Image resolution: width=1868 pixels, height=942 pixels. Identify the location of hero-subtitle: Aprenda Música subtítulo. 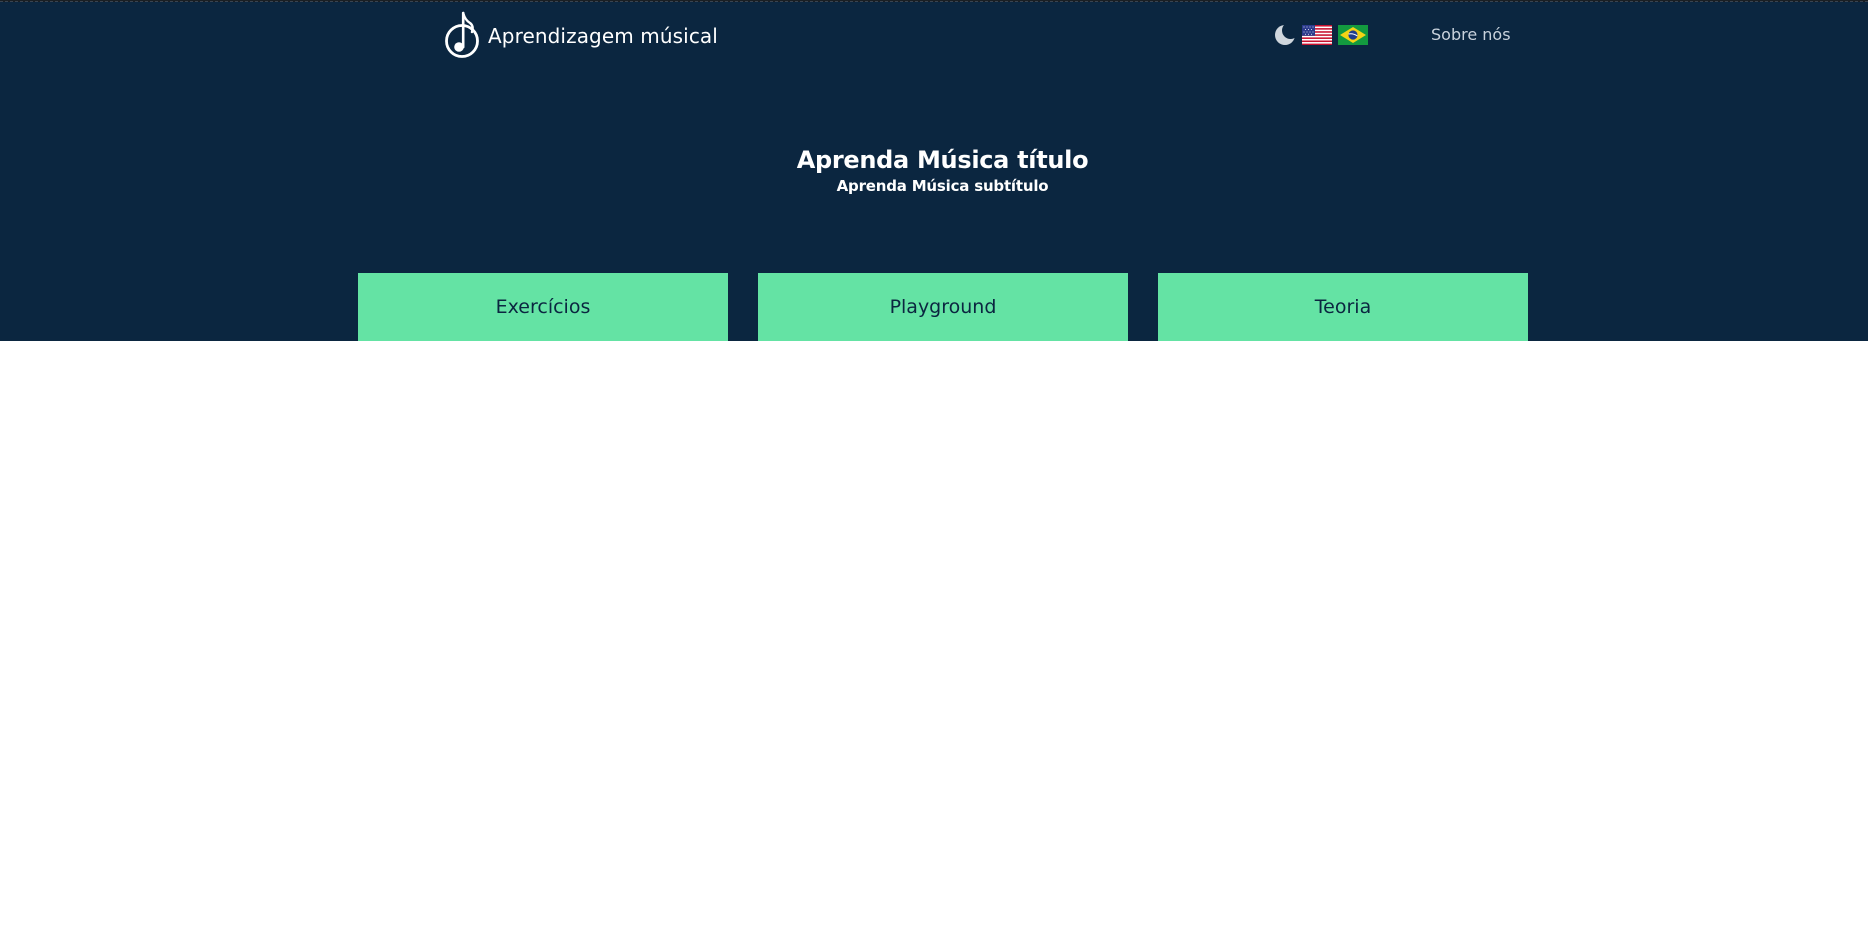
(942, 186).